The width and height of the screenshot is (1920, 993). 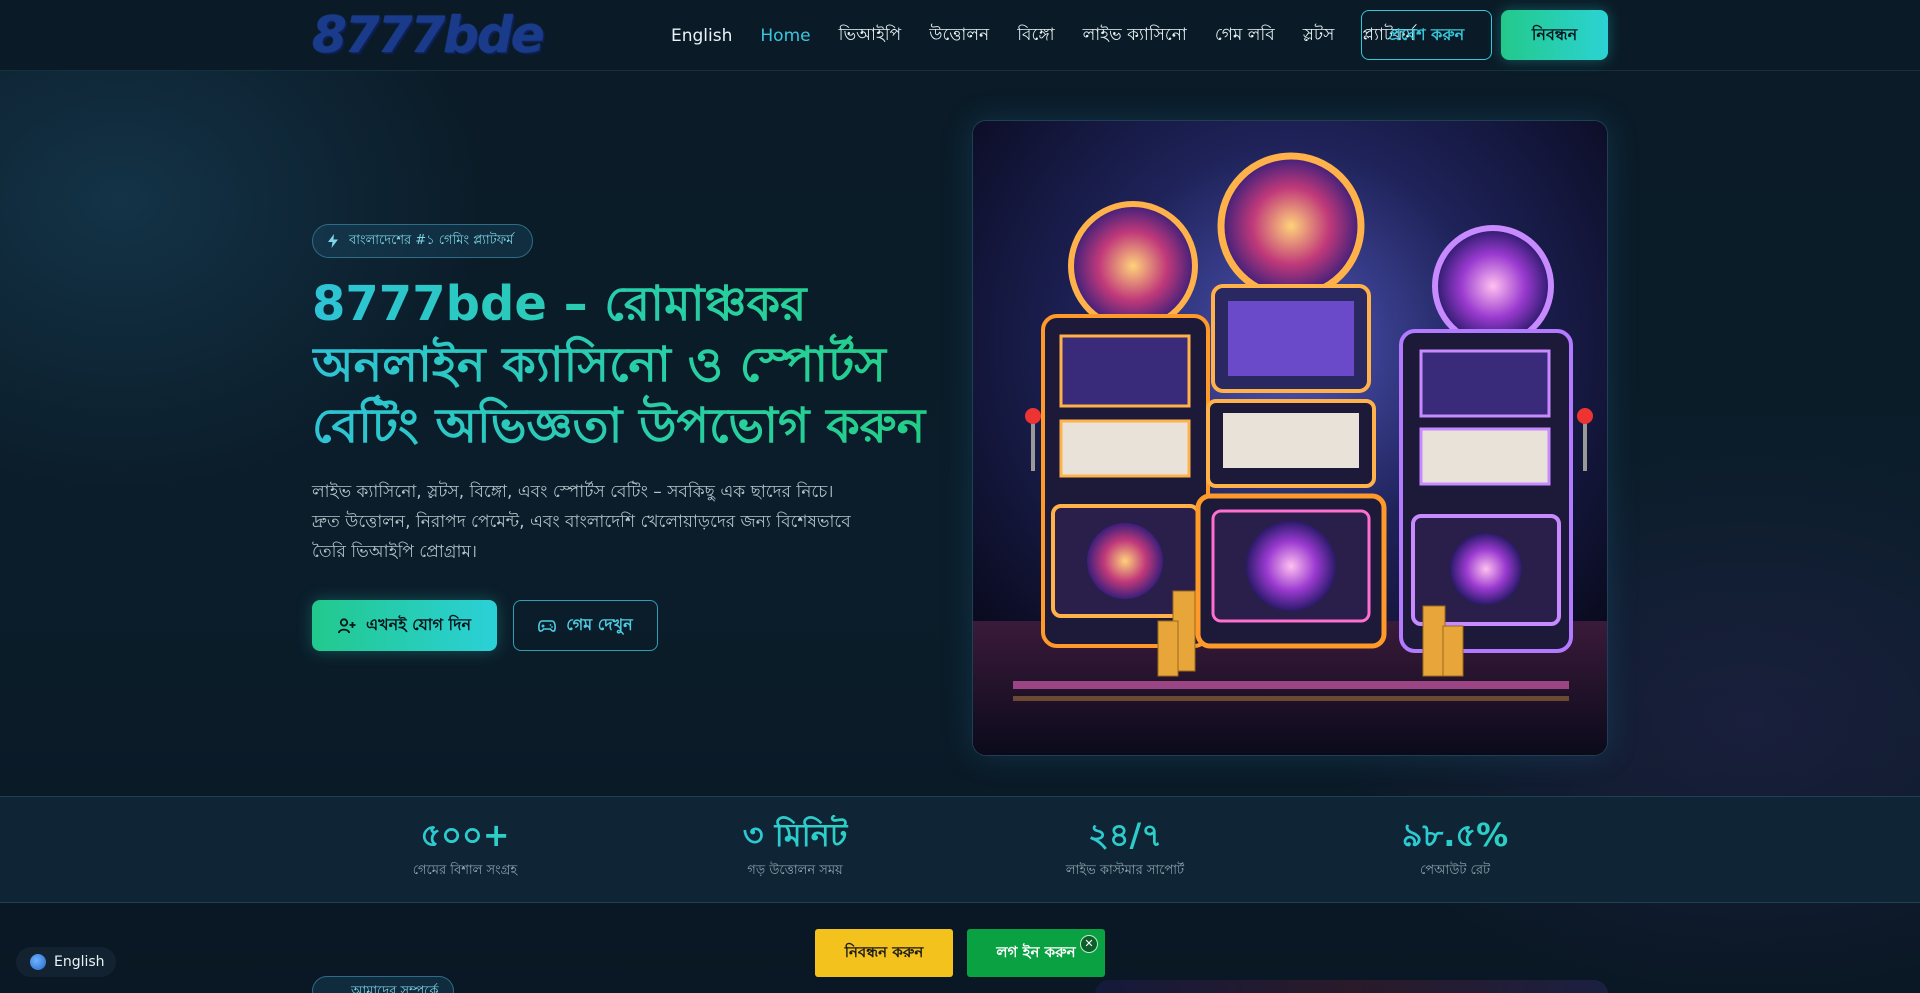 What do you see at coordinates (1035, 36) in the screenshot?
I see `nav-item-bingo: বিঙ্গো` at bounding box center [1035, 36].